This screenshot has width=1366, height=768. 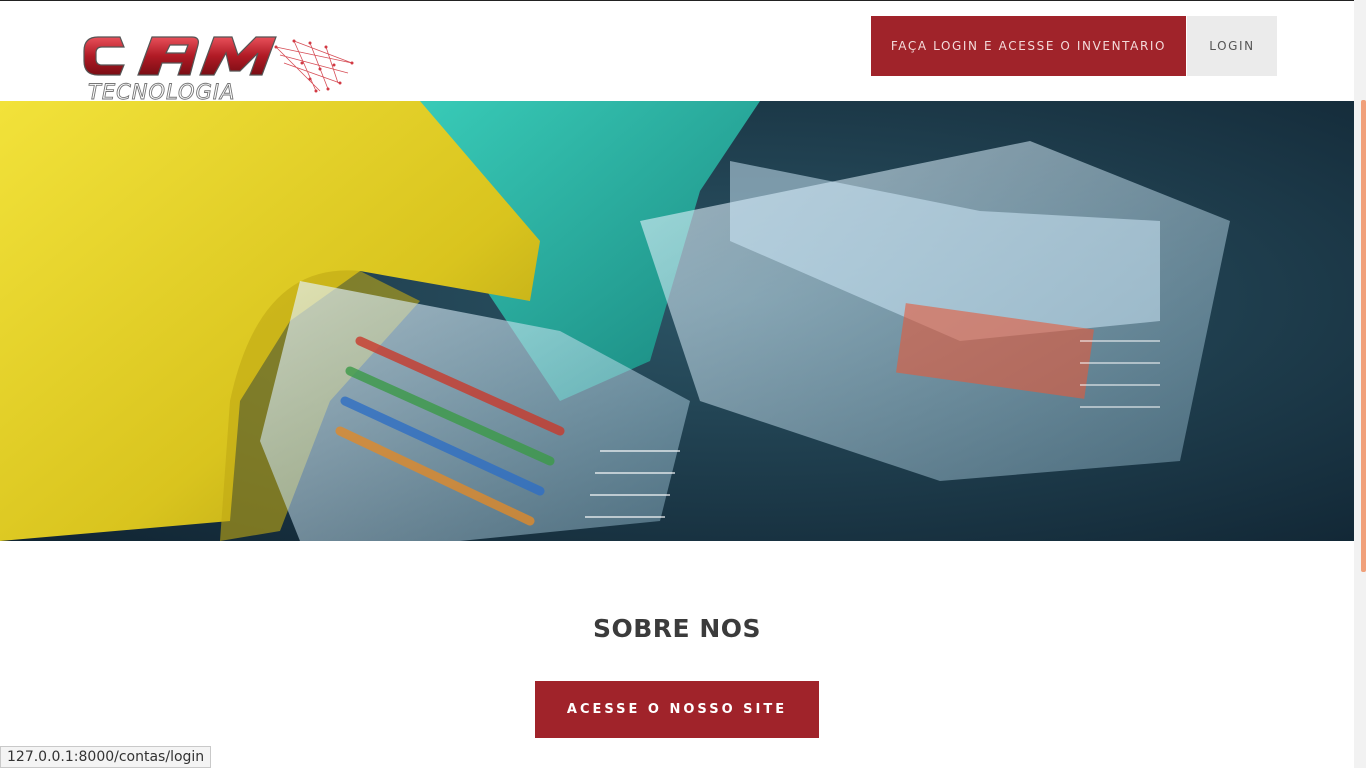 What do you see at coordinates (1360, 384) in the screenshot?
I see `page-scrollbar` at bounding box center [1360, 384].